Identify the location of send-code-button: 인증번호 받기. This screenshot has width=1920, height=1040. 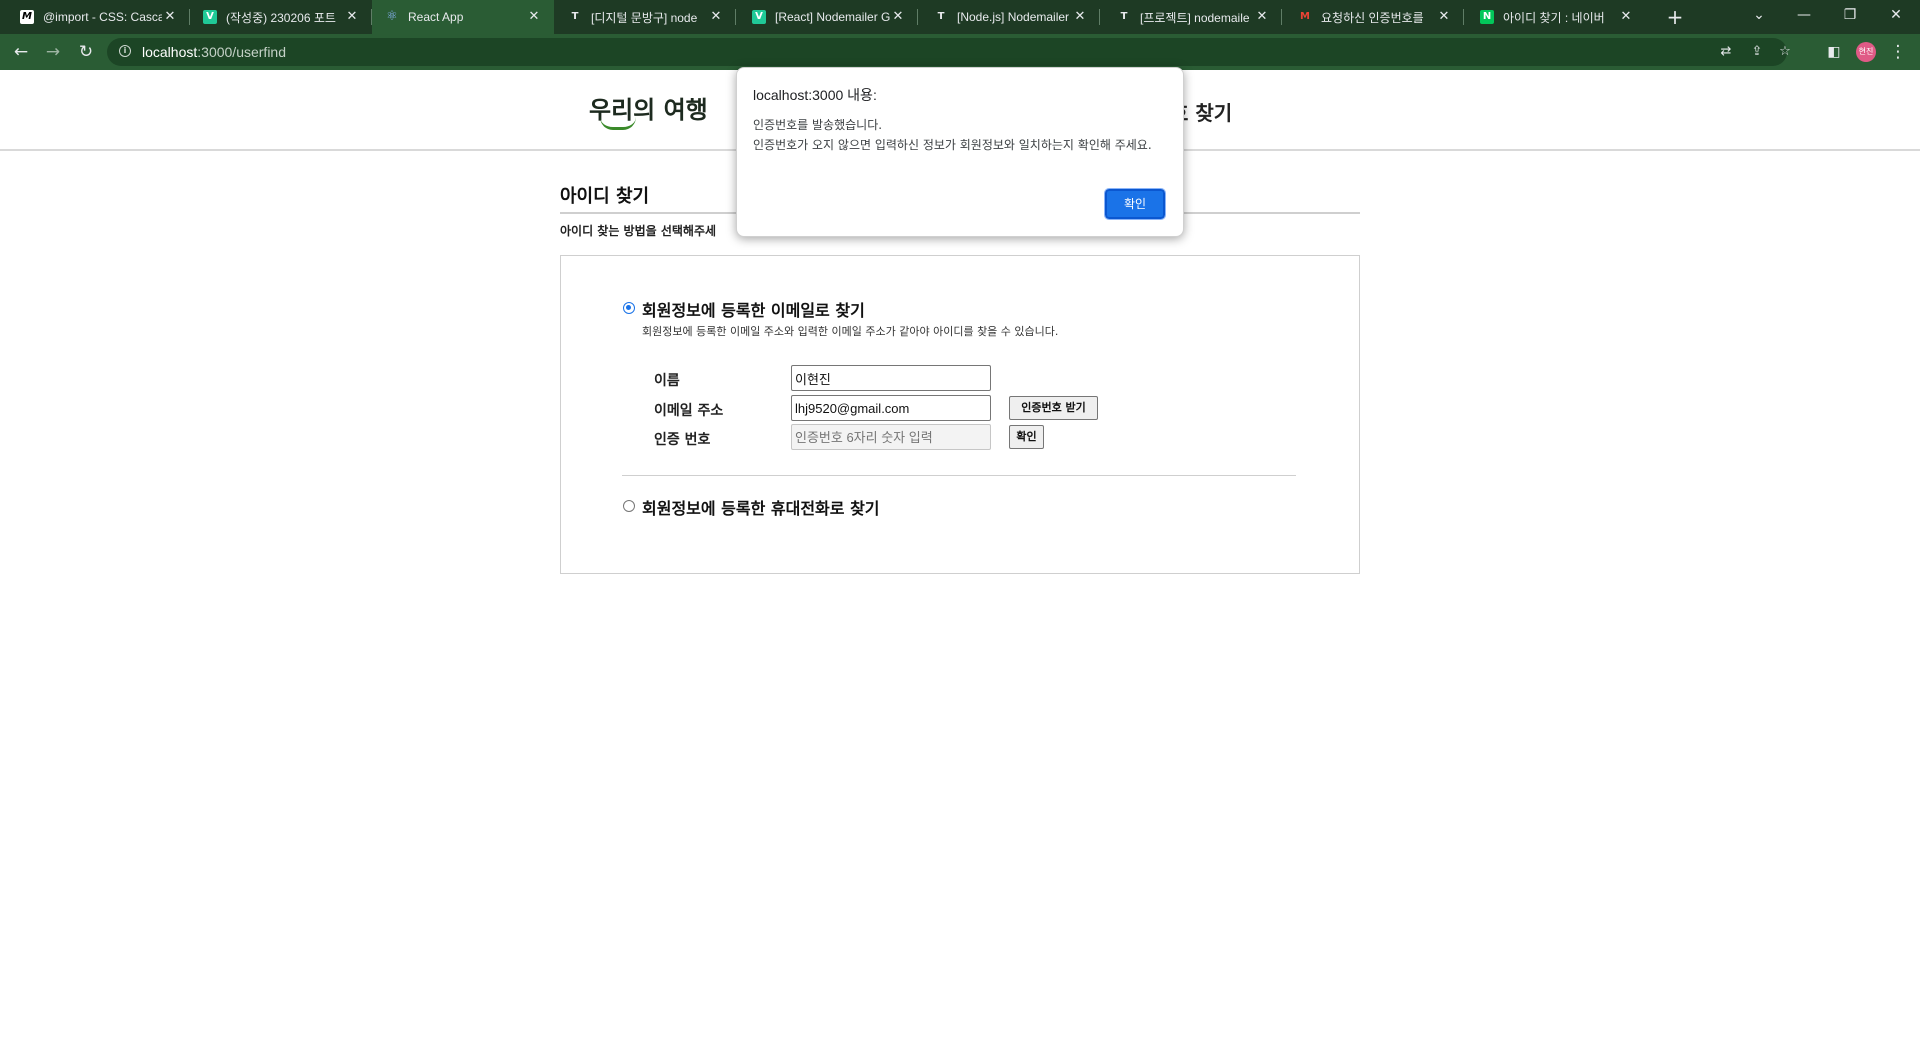
(1053, 408).